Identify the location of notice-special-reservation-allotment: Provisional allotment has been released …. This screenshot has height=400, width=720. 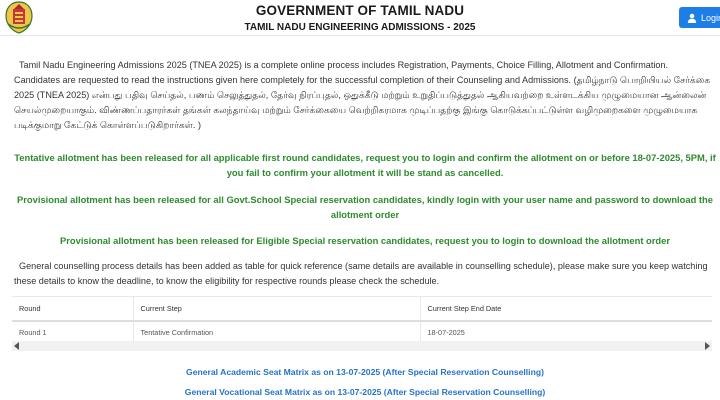
(365, 240).